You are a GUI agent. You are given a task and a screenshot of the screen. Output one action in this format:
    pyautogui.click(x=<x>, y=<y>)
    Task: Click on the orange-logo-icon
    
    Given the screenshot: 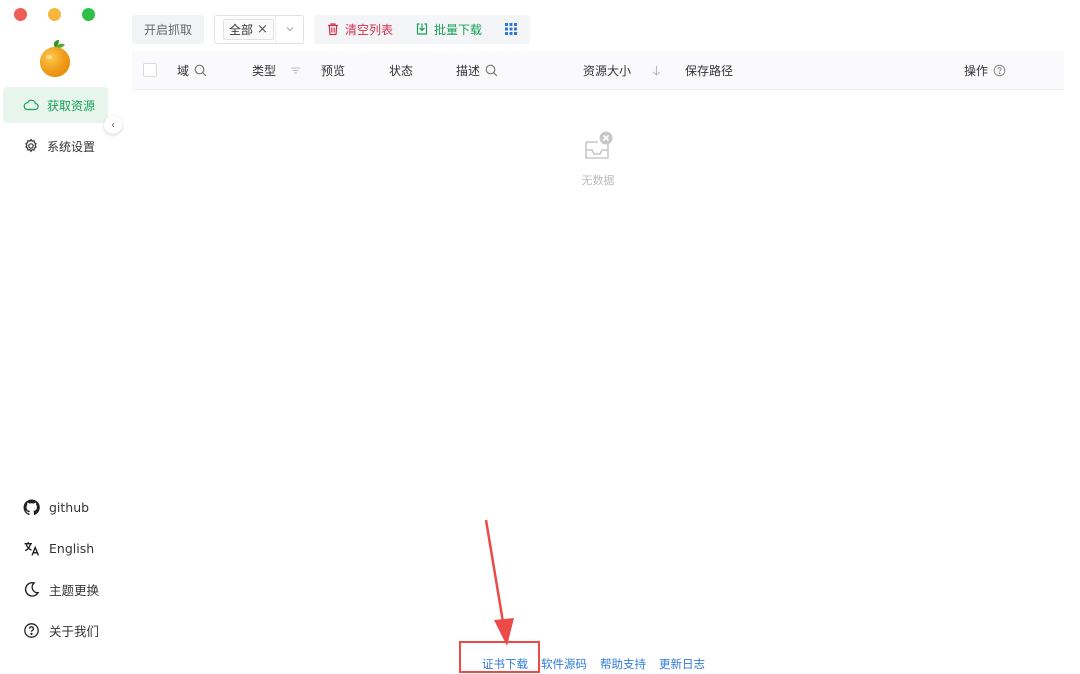 What is the action you would take?
    pyautogui.click(x=55, y=58)
    